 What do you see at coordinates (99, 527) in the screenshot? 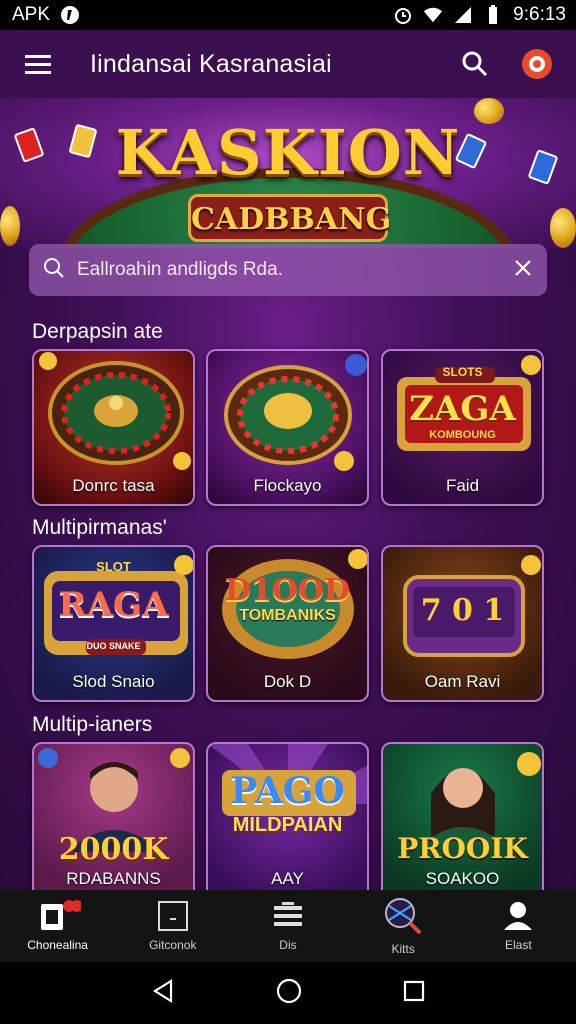
I see `section-title: Multipirmanas'` at bounding box center [99, 527].